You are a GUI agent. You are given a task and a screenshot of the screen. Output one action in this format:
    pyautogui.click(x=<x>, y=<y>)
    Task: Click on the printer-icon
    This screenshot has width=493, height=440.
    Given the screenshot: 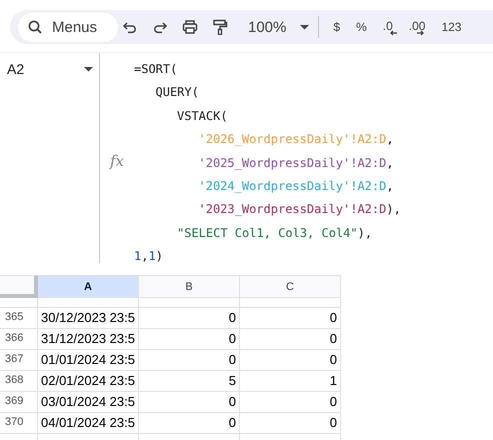 What is the action you would take?
    pyautogui.click(x=190, y=27)
    